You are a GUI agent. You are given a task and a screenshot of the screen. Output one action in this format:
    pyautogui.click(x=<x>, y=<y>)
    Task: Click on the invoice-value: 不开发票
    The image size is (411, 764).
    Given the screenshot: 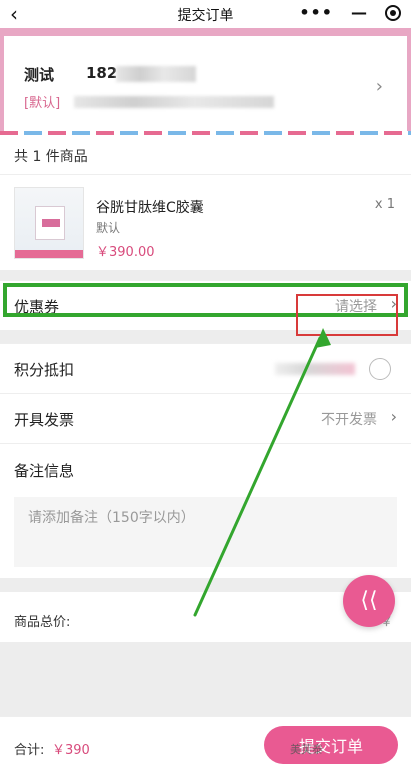 What is the action you would take?
    pyautogui.click(x=349, y=420)
    